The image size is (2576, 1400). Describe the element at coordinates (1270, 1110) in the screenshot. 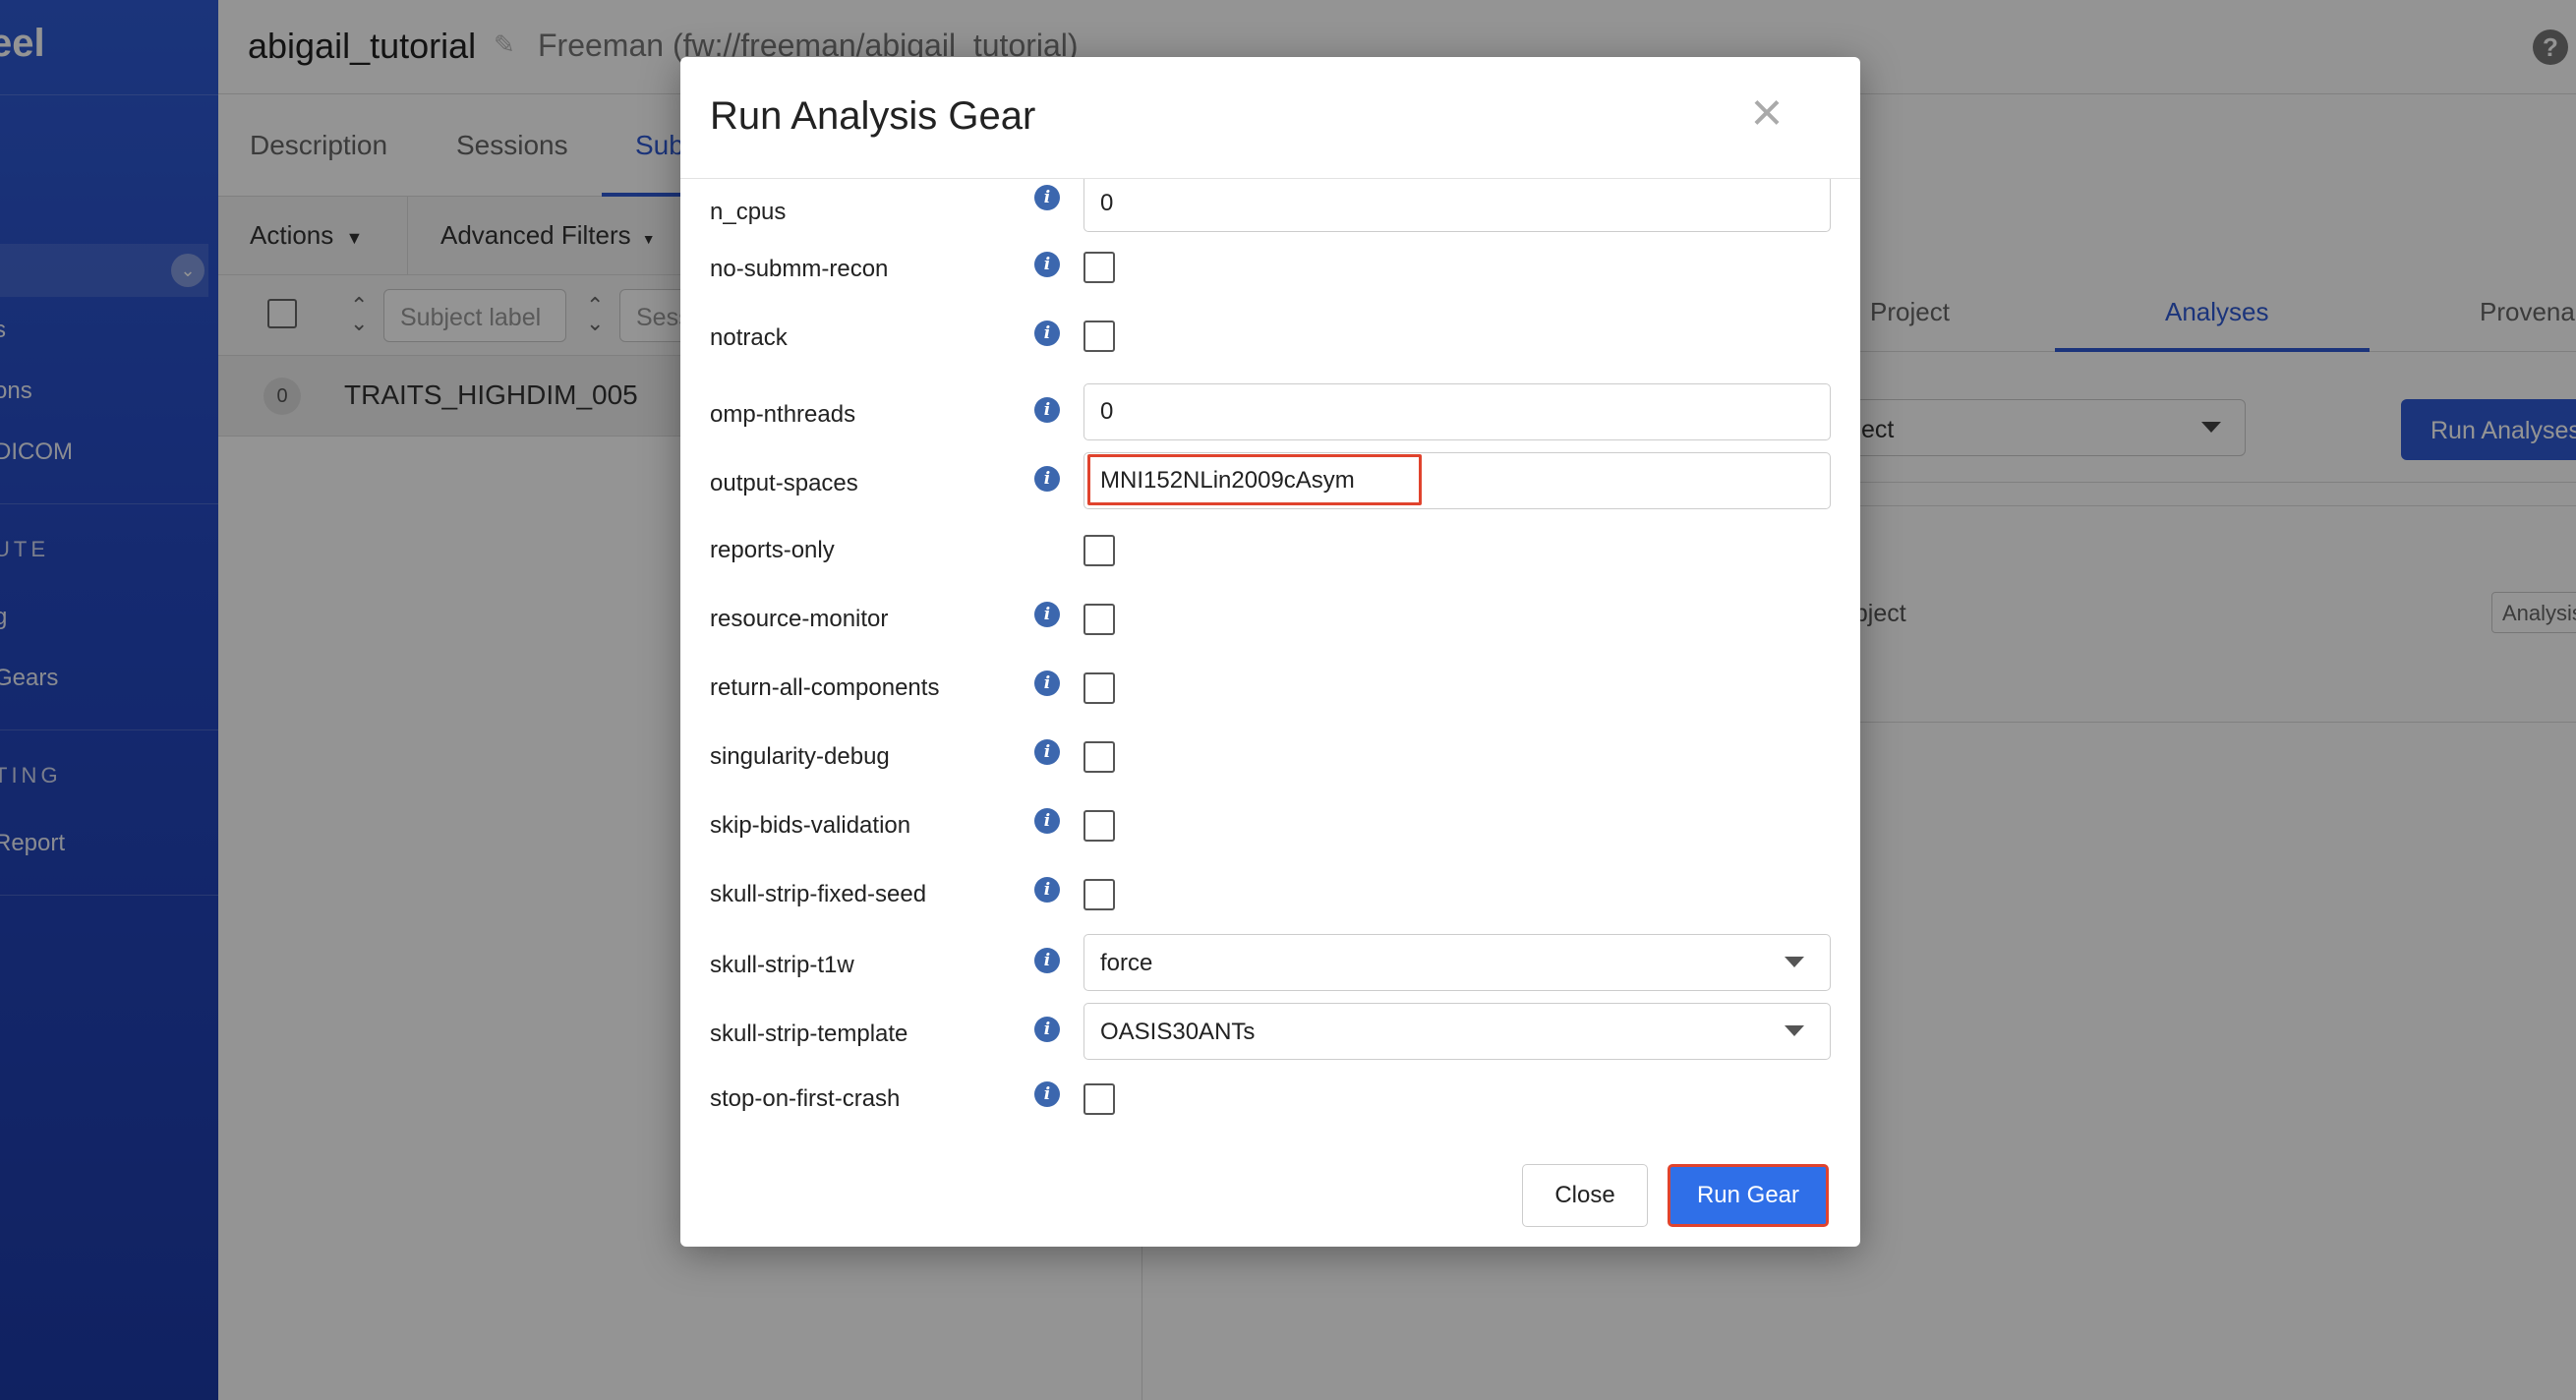

I see `config-row: stop-on-first-crash i` at that location.